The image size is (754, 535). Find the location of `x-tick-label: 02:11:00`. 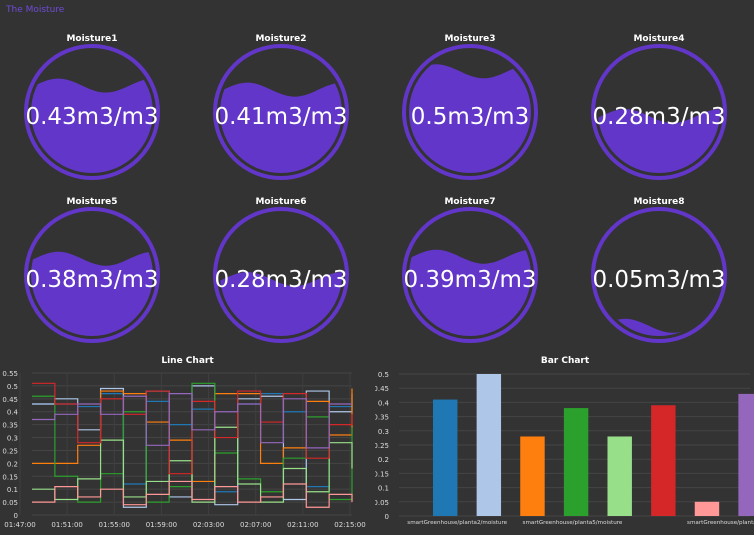

x-tick-label: 02:11:00 is located at coordinates (302, 525).